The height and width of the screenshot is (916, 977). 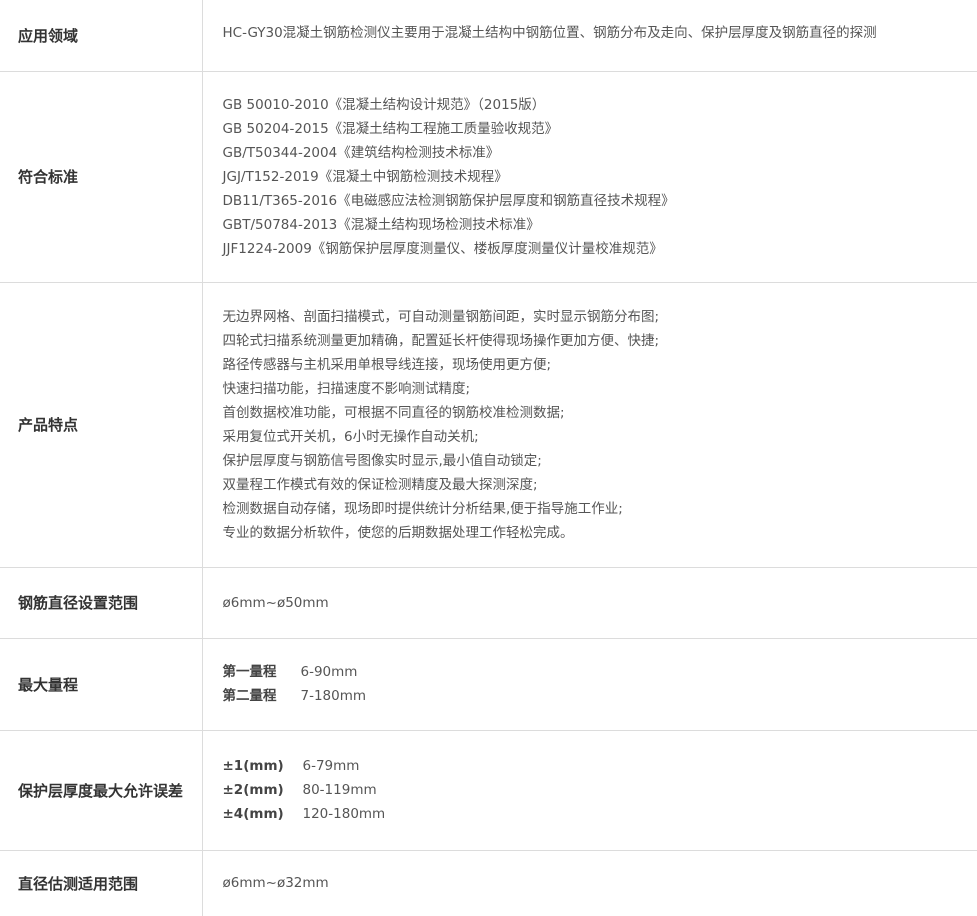 I want to click on row-label: 最大量程, so click(x=101, y=684).